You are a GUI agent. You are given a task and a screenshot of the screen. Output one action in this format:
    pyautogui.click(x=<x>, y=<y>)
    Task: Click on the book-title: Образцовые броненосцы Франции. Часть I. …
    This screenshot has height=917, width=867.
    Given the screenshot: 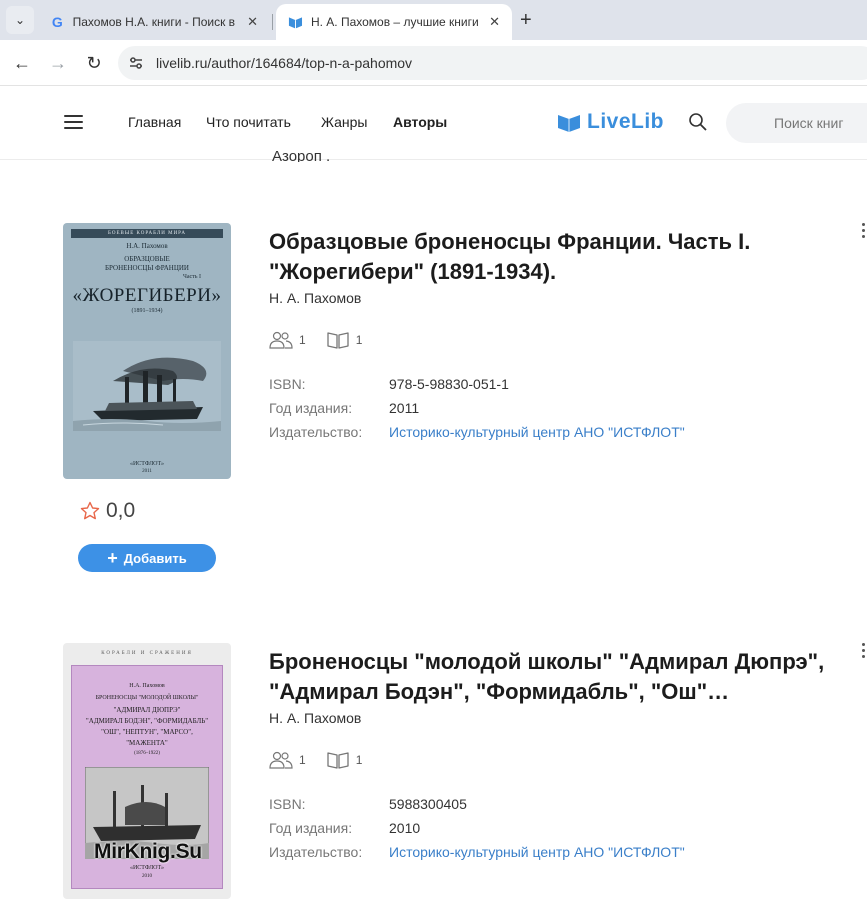 What is the action you would take?
    pyautogui.click(x=564, y=257)
    